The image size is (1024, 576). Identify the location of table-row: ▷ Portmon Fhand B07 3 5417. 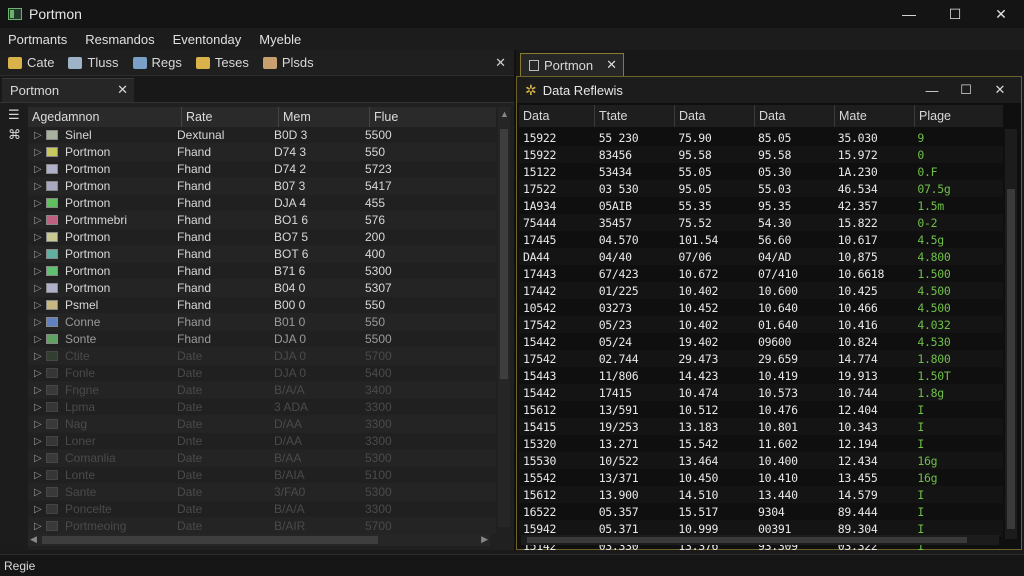
(262, 186).